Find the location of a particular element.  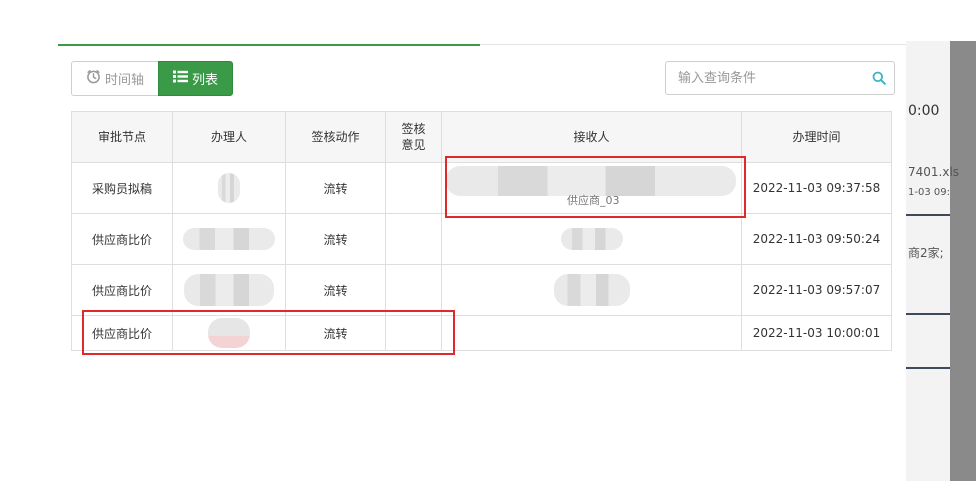

cell-time: 2022-11-03 09:37:58 is located at coordinates (816, 188).